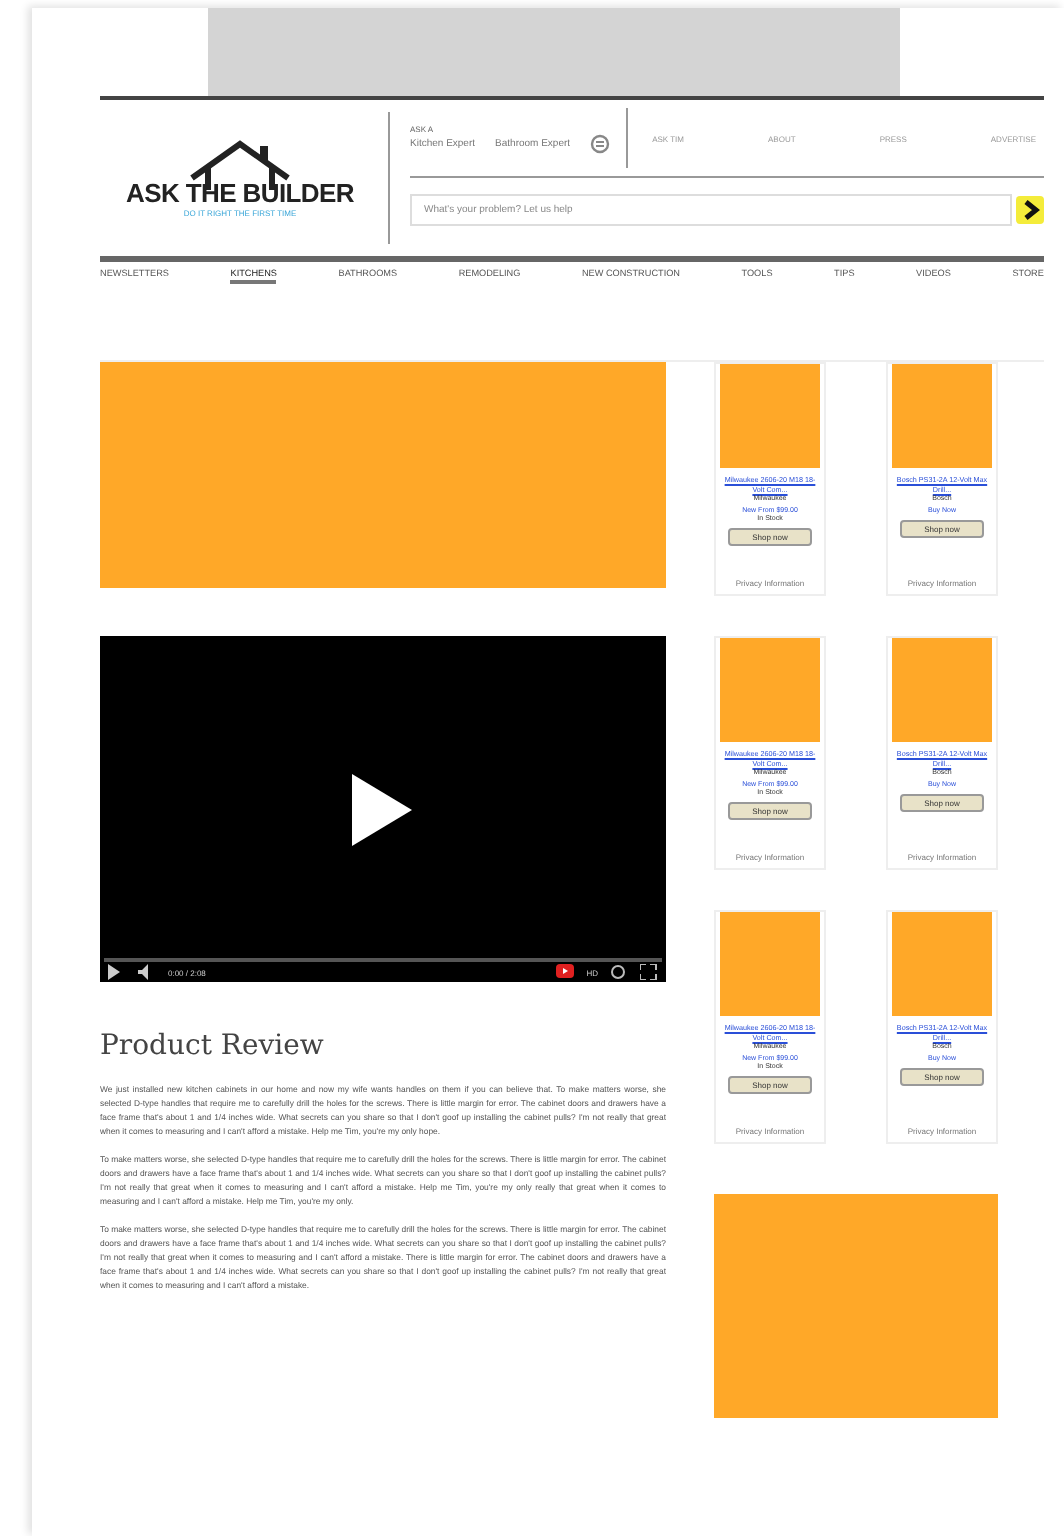  What do you see at coordinates (1030, 210) in the screenshot?
I see `search-button-icon` at bounding box center [1030, 210].